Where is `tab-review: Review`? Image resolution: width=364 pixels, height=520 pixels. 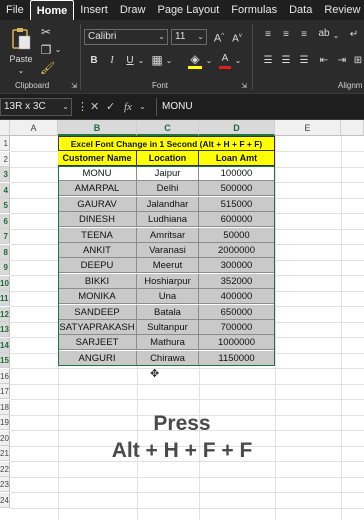
tab-review: Review is located at coordinates (341, 10).